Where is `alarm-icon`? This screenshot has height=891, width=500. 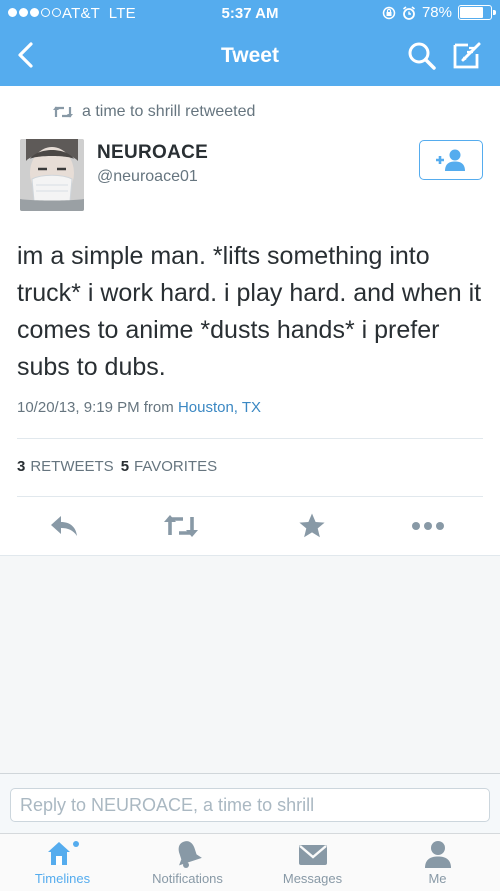 alarm-icon is located at coordinates (408, 12).